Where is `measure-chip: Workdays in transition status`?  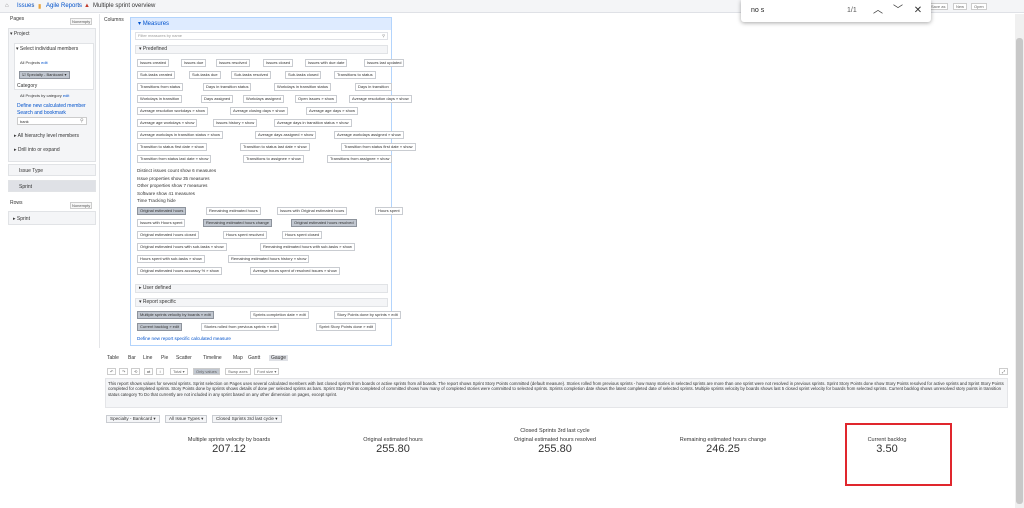 measure-chip: Workdays in transition status is located at coordinates (303, 87).